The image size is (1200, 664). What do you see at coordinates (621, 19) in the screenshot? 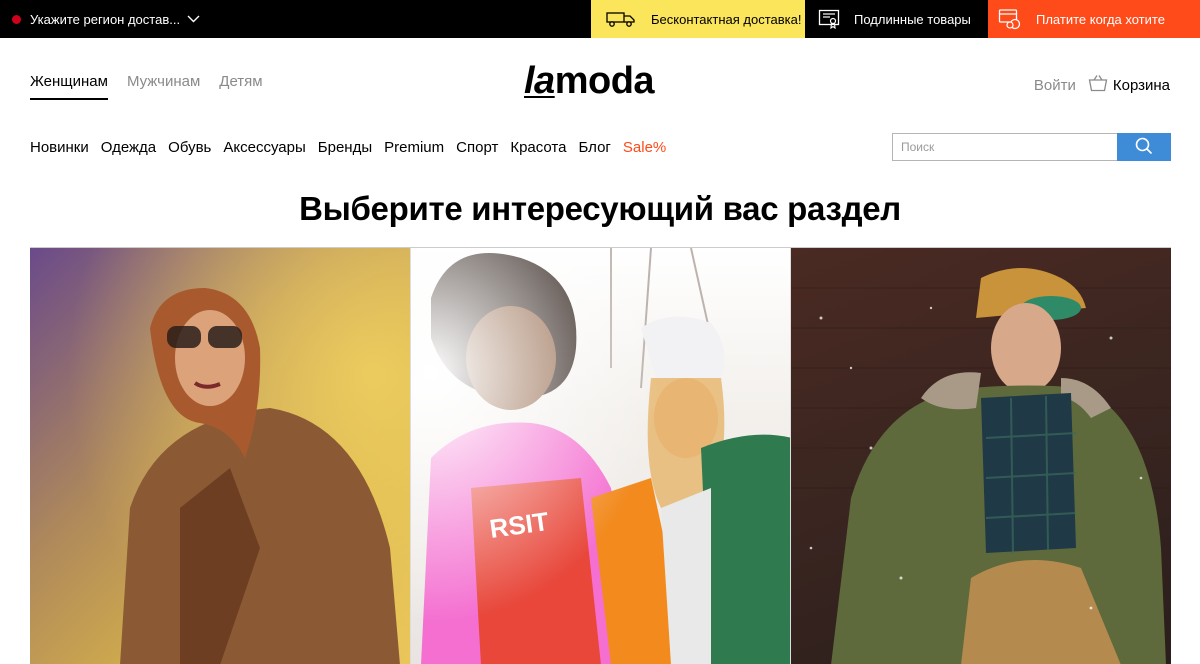
I see `truck-icon` at bounding box center [621, 19].